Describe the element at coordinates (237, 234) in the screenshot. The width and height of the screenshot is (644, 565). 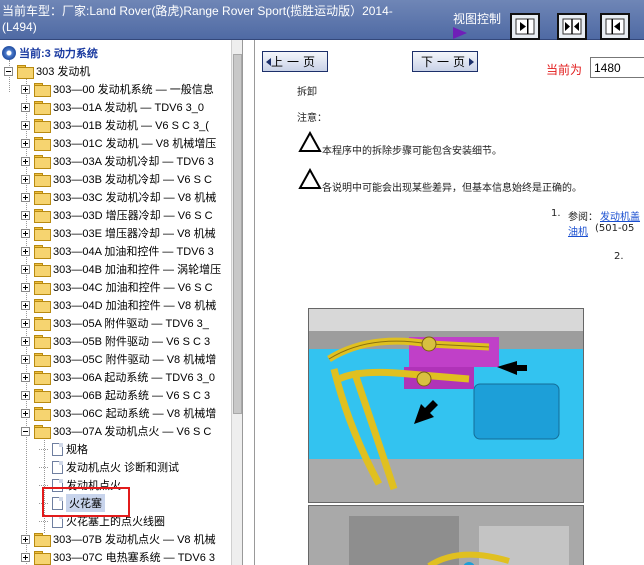
I see `tree-scrollbar-thumb` at that location.